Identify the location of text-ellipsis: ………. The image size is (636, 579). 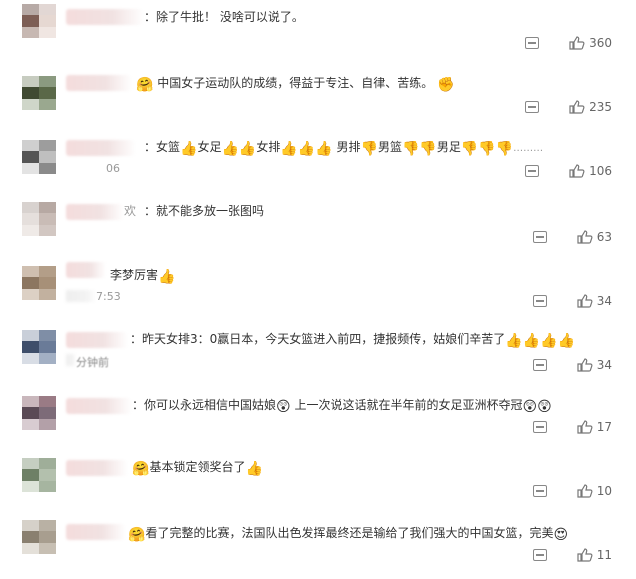
(528, 148).